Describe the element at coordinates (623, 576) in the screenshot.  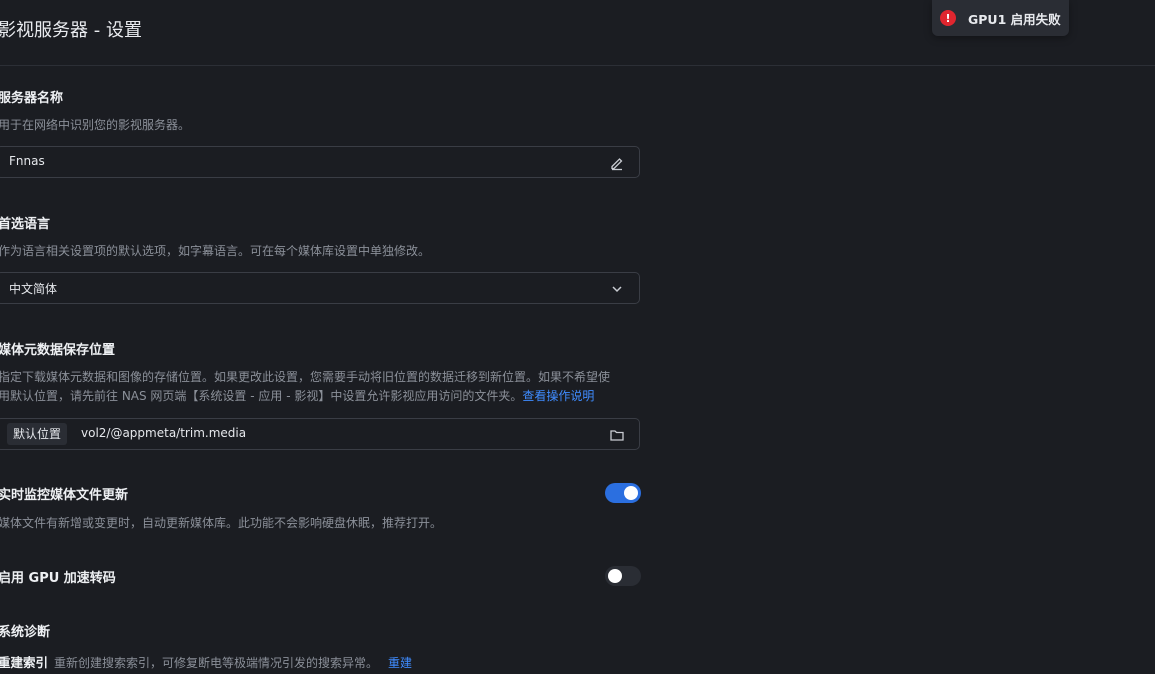
I see `gpu-toggle` at that location.